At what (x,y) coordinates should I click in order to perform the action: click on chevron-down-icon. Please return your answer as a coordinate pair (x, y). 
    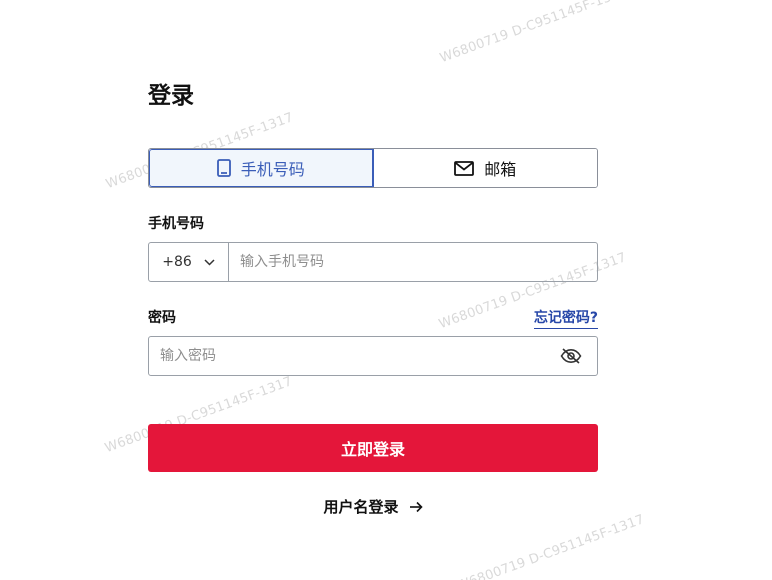
    Looking at the image, I should click on (209, 262).